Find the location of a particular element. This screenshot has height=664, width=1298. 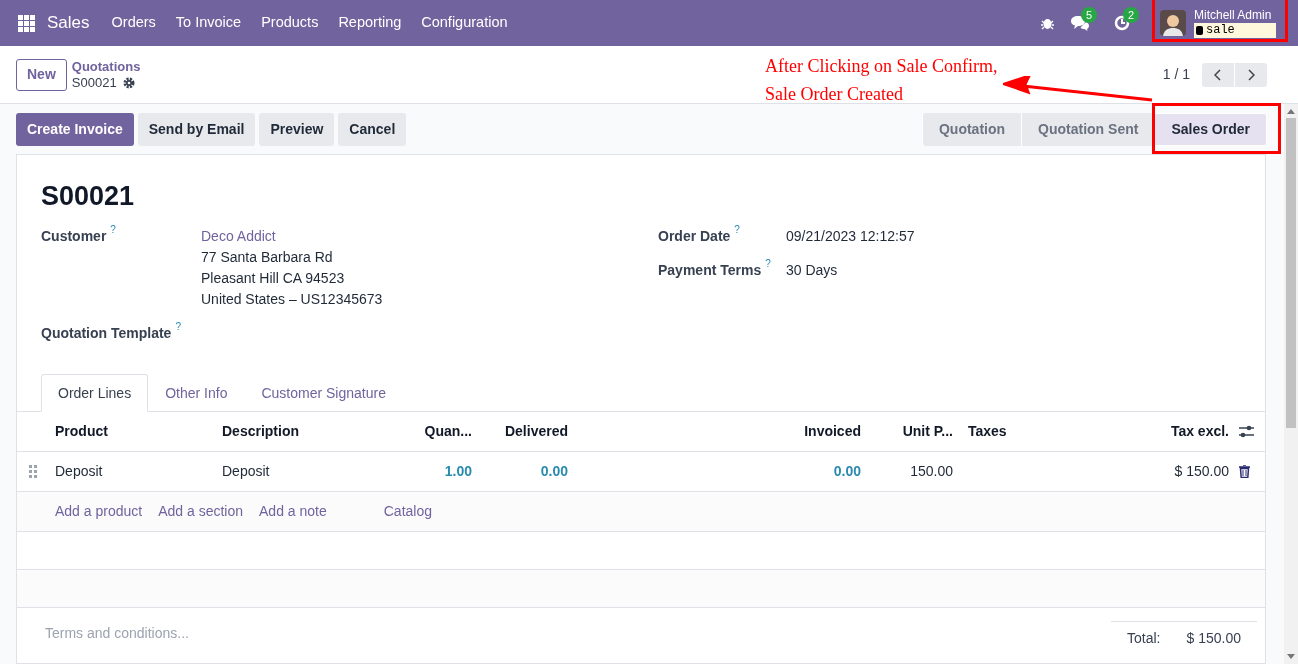

scrollbar-thumb is located at coordinates (1291, 273).